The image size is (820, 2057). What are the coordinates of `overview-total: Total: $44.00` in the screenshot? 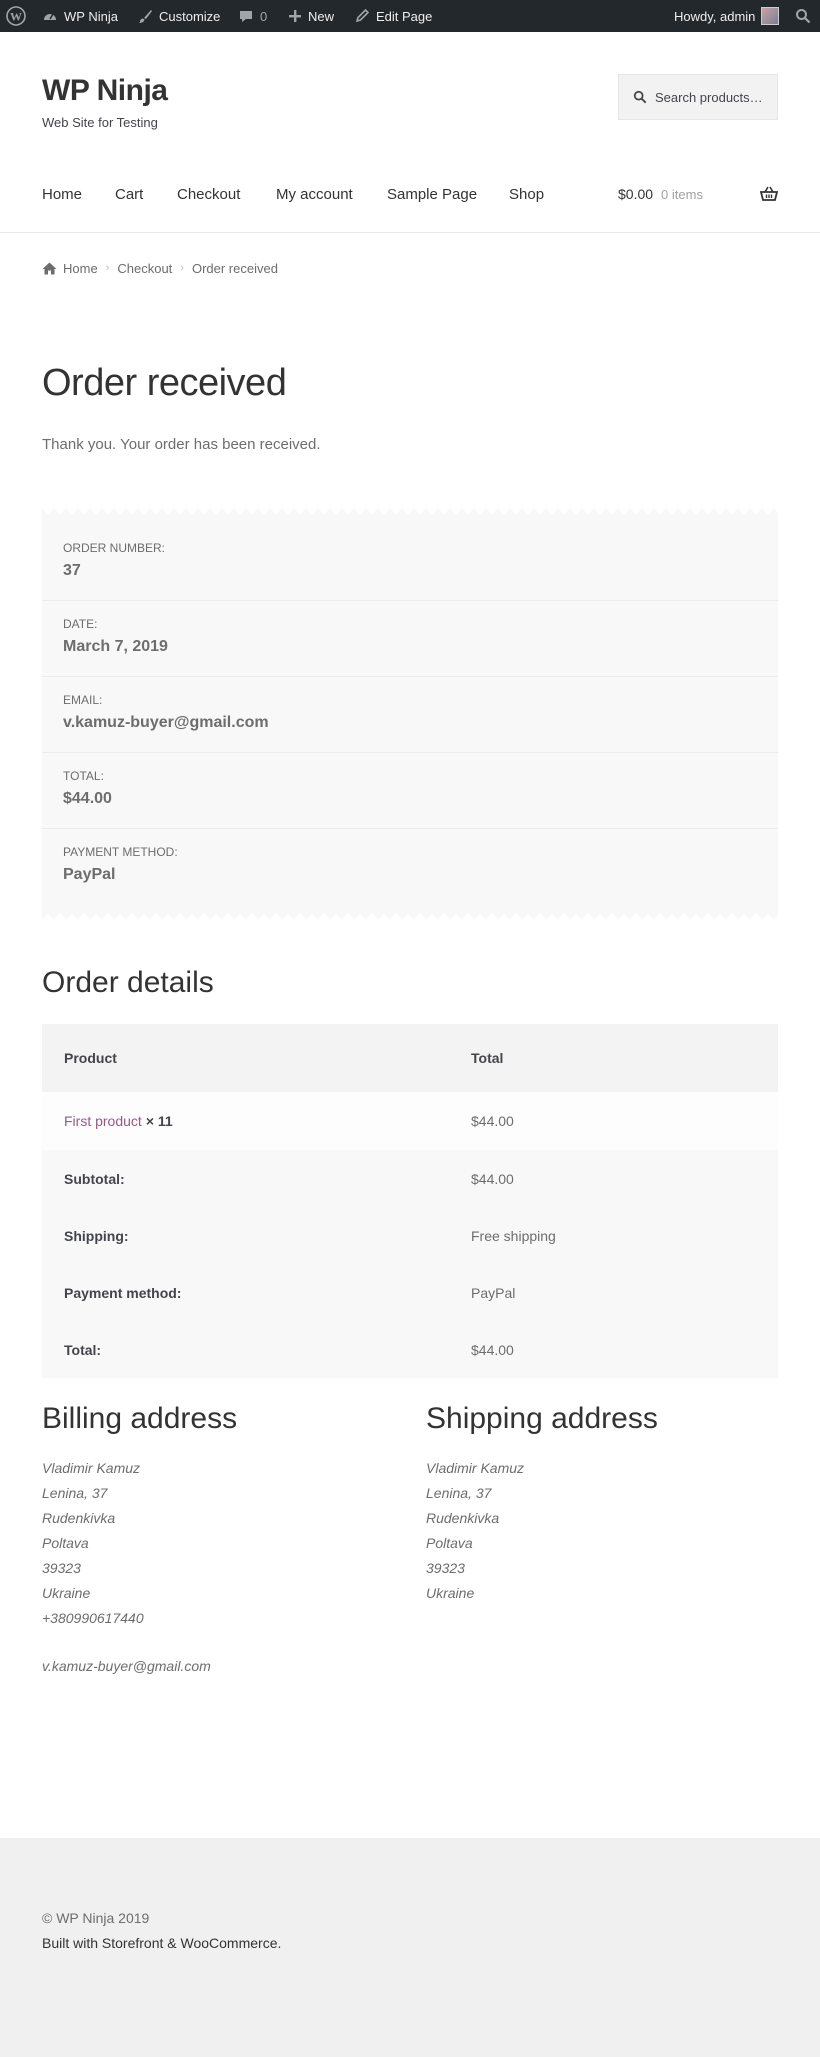 It's located at (410, 791).